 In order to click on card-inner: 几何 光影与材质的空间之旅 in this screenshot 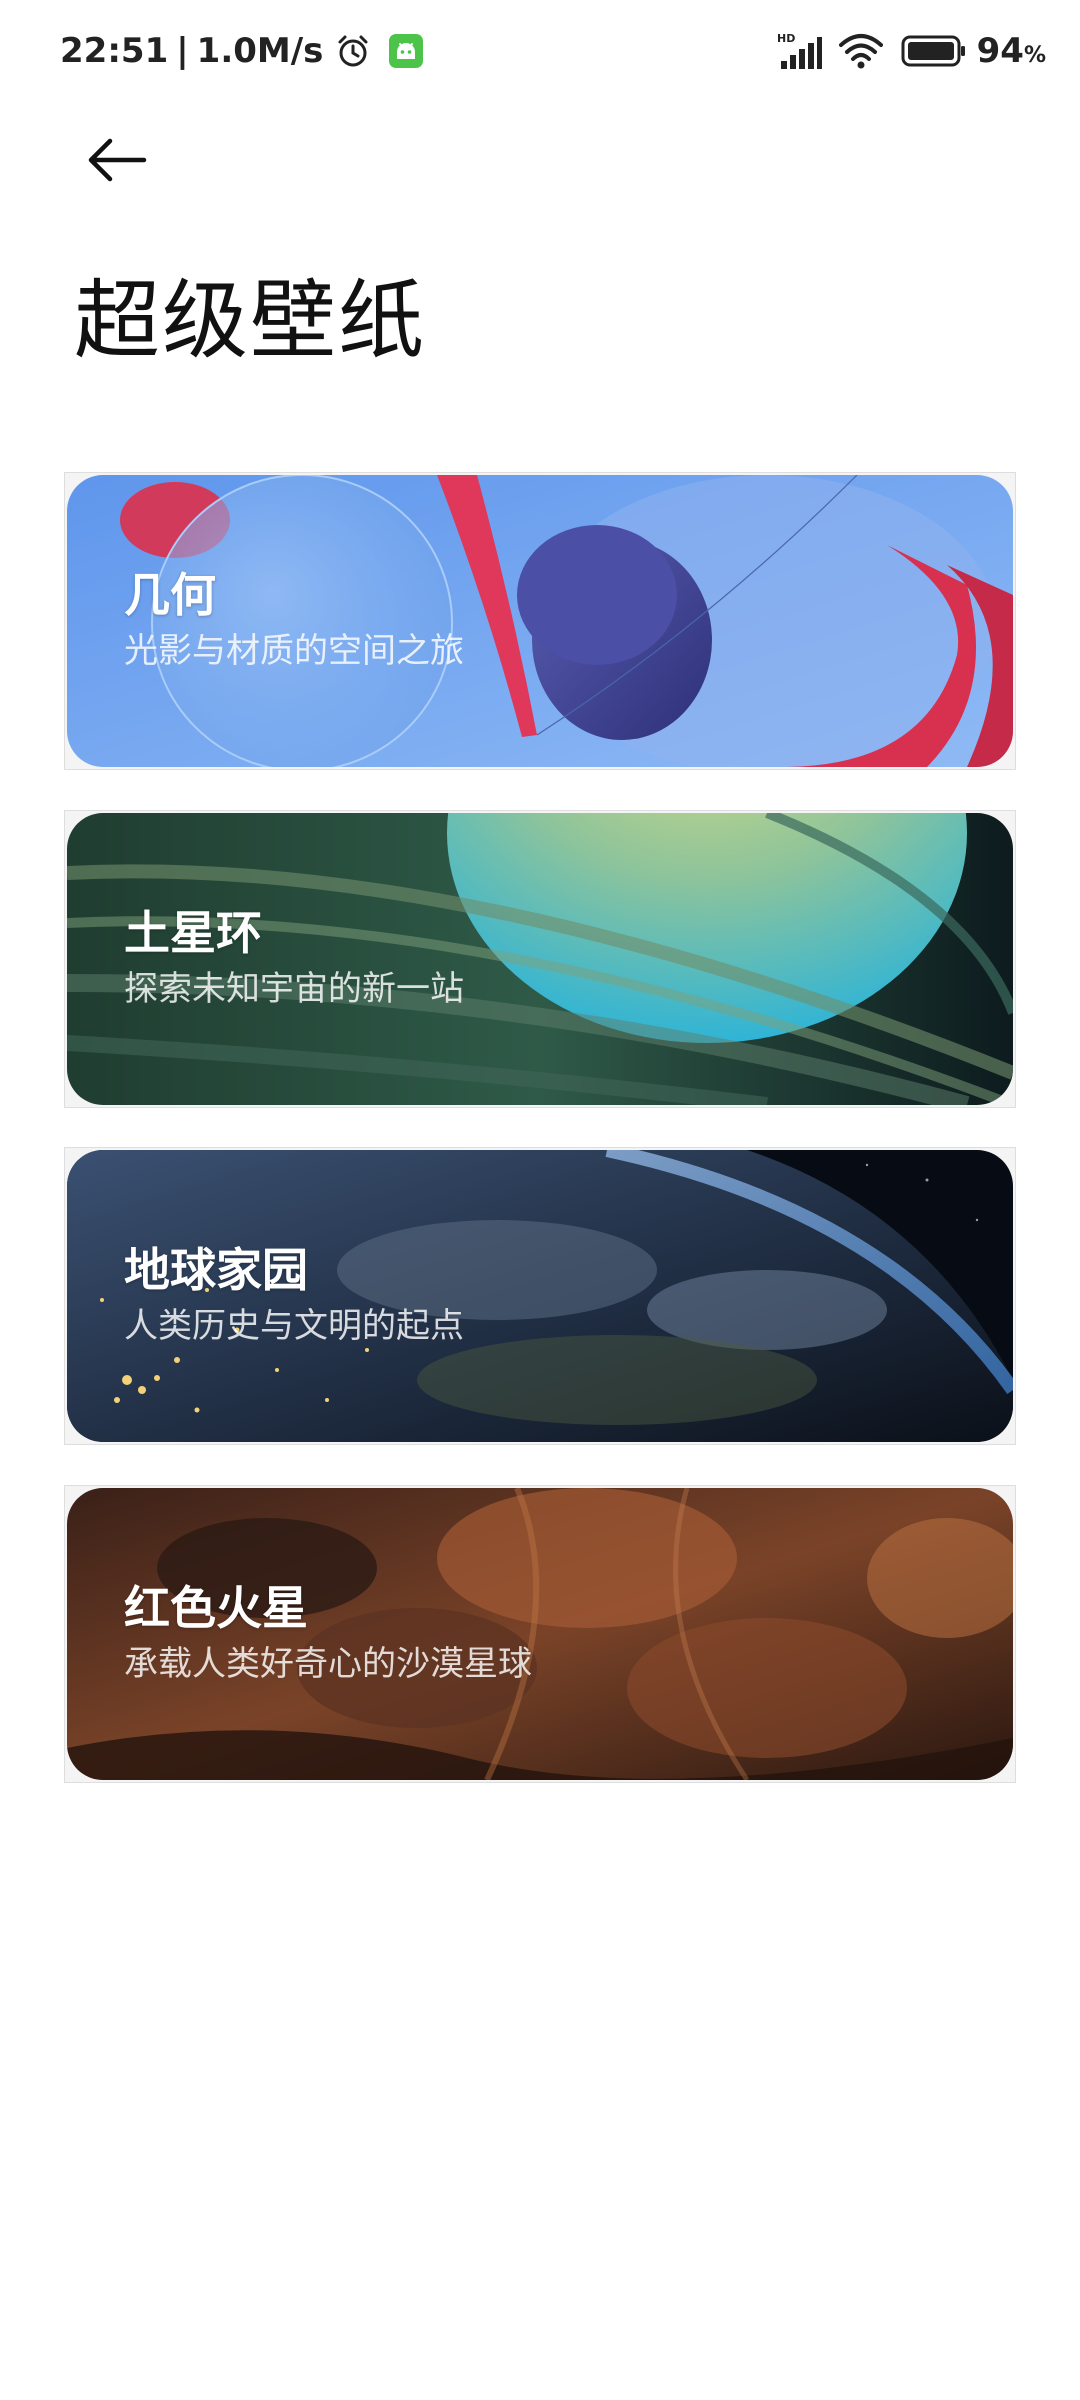, I will do `click(540, 621)`.